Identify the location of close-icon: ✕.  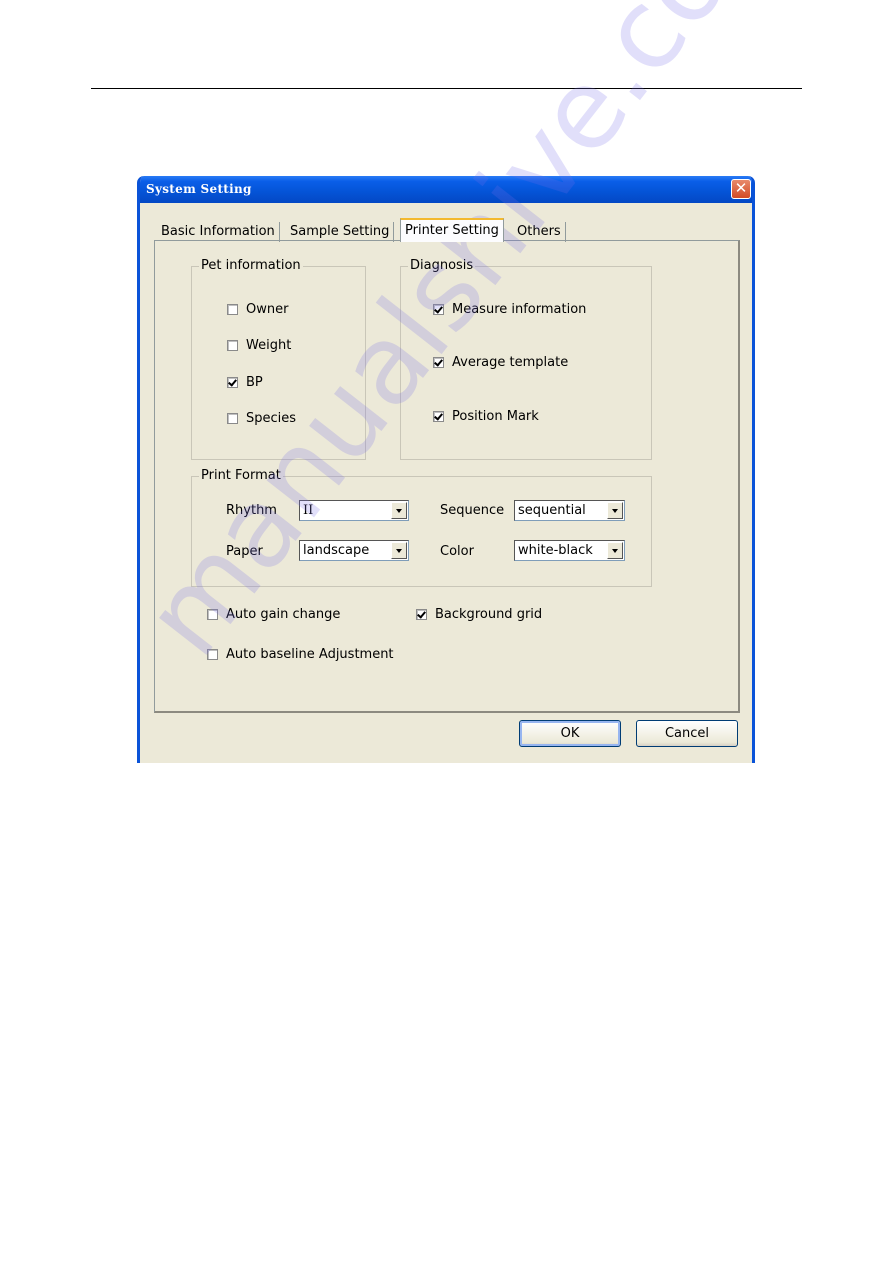
(741, 188).